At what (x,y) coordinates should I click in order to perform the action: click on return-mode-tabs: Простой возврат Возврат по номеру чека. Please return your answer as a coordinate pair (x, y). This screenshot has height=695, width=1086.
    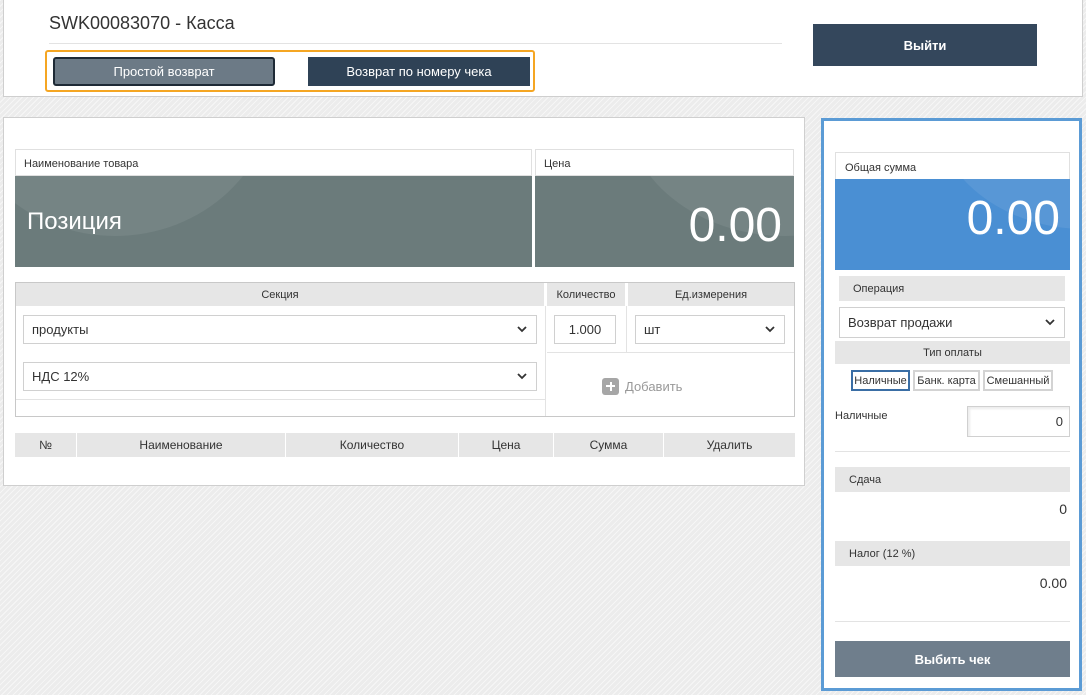
    Looking at the image, I should click on (290, 71).